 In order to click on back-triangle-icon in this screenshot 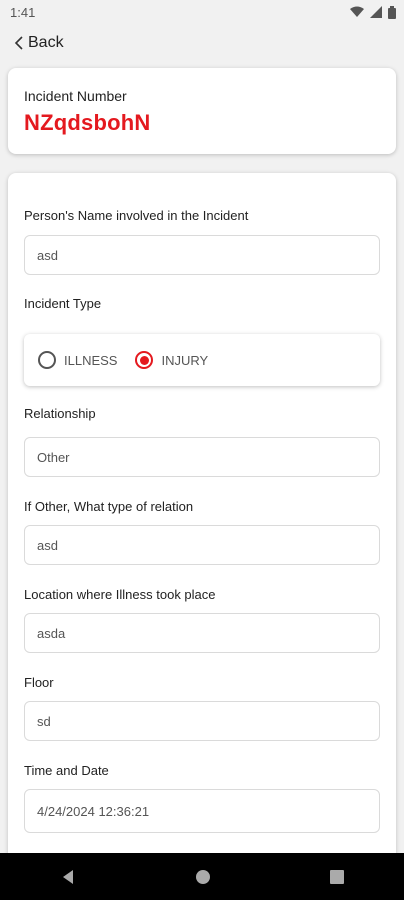, I will do `click(68, 877)`.